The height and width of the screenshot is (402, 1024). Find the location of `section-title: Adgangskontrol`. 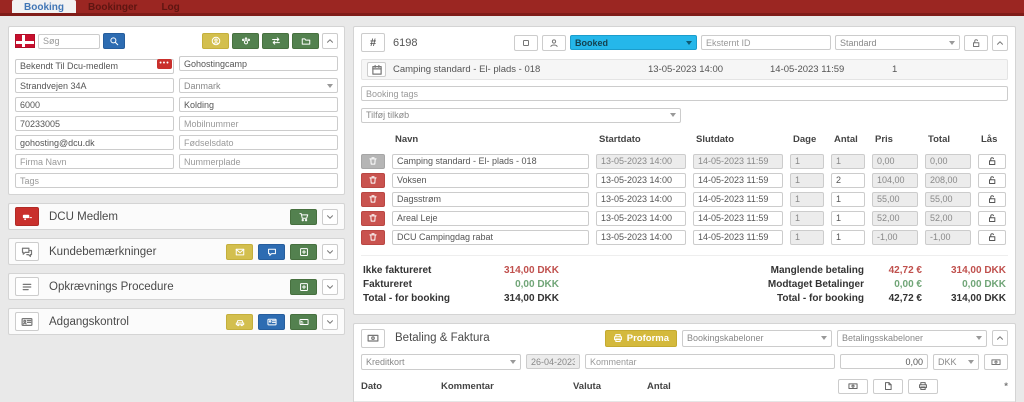

section-title: Adgangskontrol is located at coordinates (89, 321).